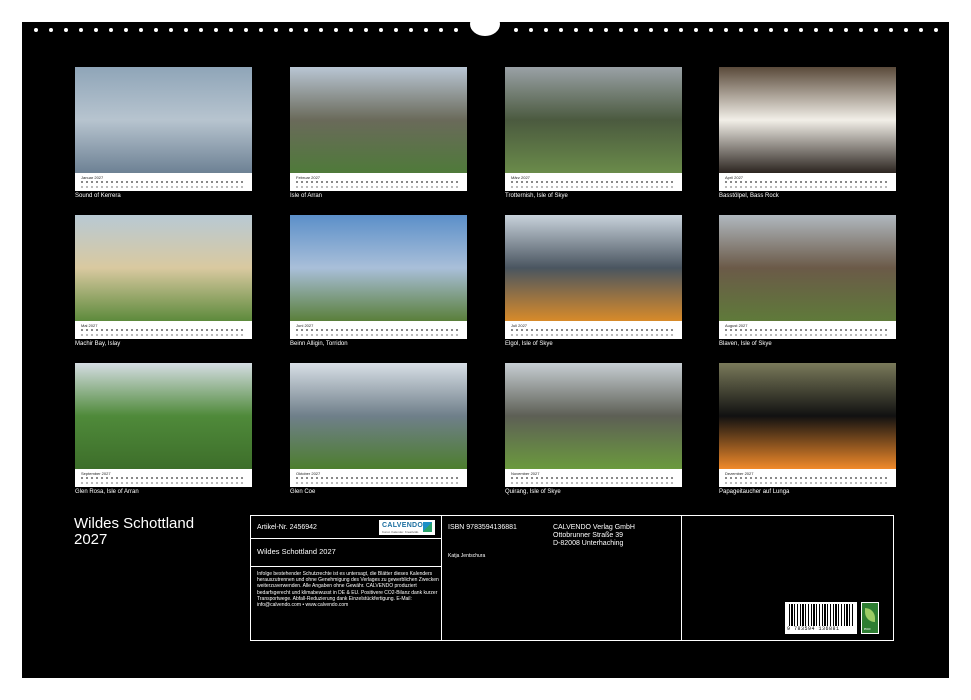 The width and height of the screenshot is (971, 700). What do you see at coordinates (163, 478) in the screenshot?
I see `month-calendar-strip: September 2027` at bounding box center [163, 478].